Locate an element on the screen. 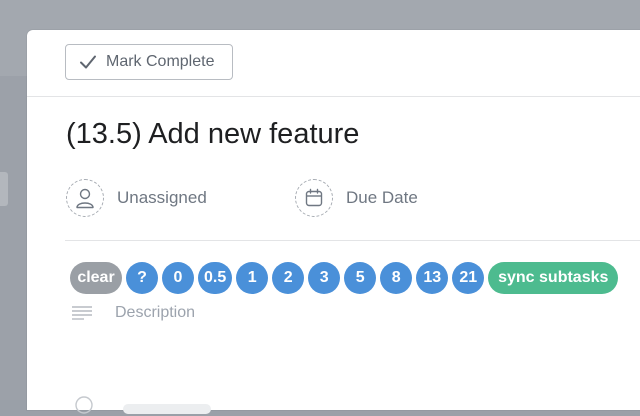  estimate-pill: 13 is located at coordinates (432, 278).